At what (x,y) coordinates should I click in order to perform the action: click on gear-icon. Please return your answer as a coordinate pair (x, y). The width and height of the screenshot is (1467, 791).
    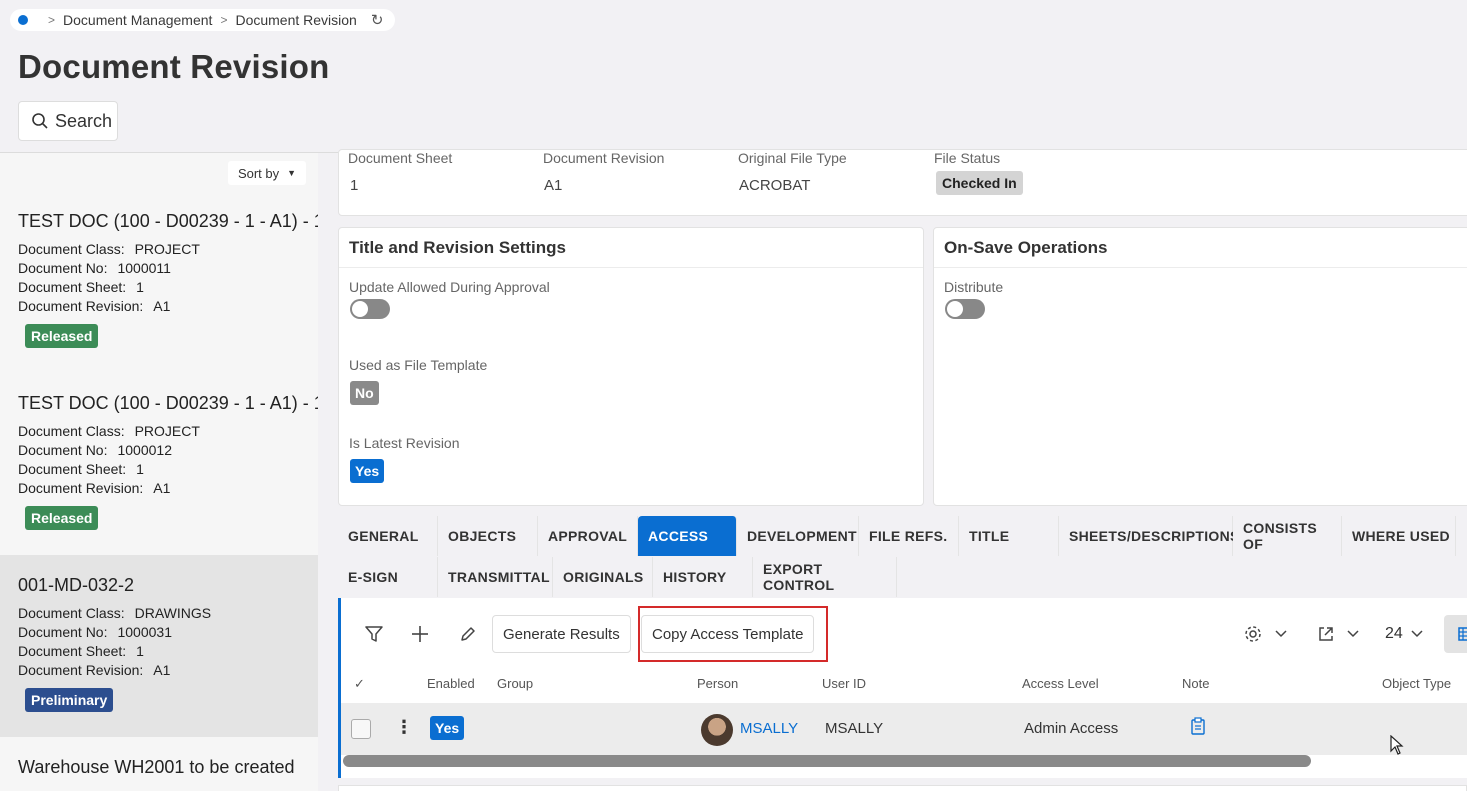
    Looking at the image, I should click on (1253, 634).